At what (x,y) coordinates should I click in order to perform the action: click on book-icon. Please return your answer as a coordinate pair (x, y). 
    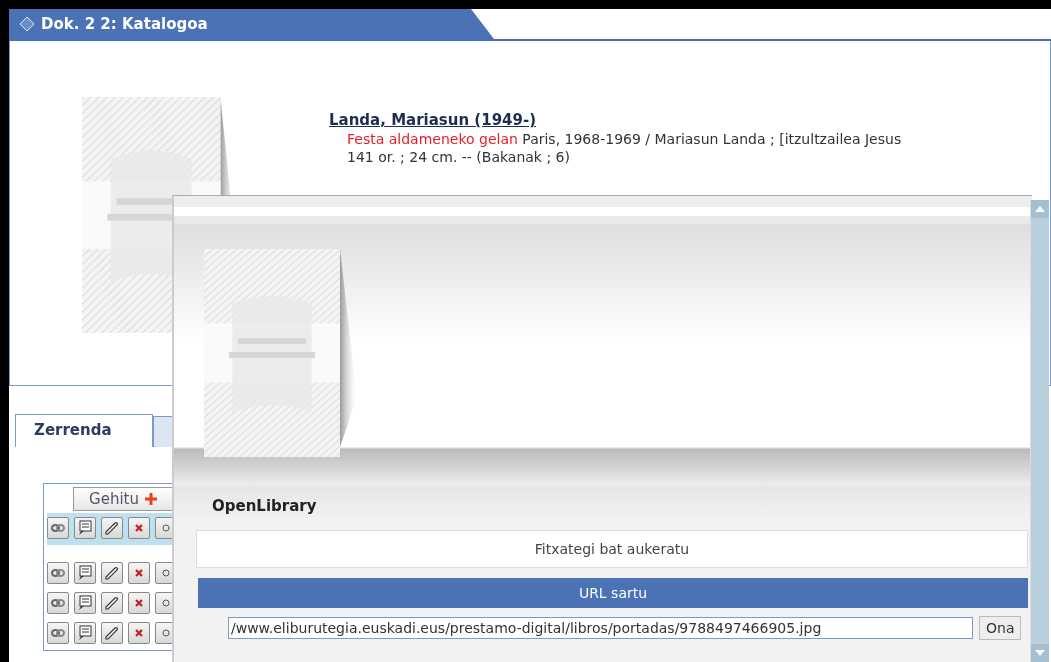
    Looking at the image, I should click on (27, 24).